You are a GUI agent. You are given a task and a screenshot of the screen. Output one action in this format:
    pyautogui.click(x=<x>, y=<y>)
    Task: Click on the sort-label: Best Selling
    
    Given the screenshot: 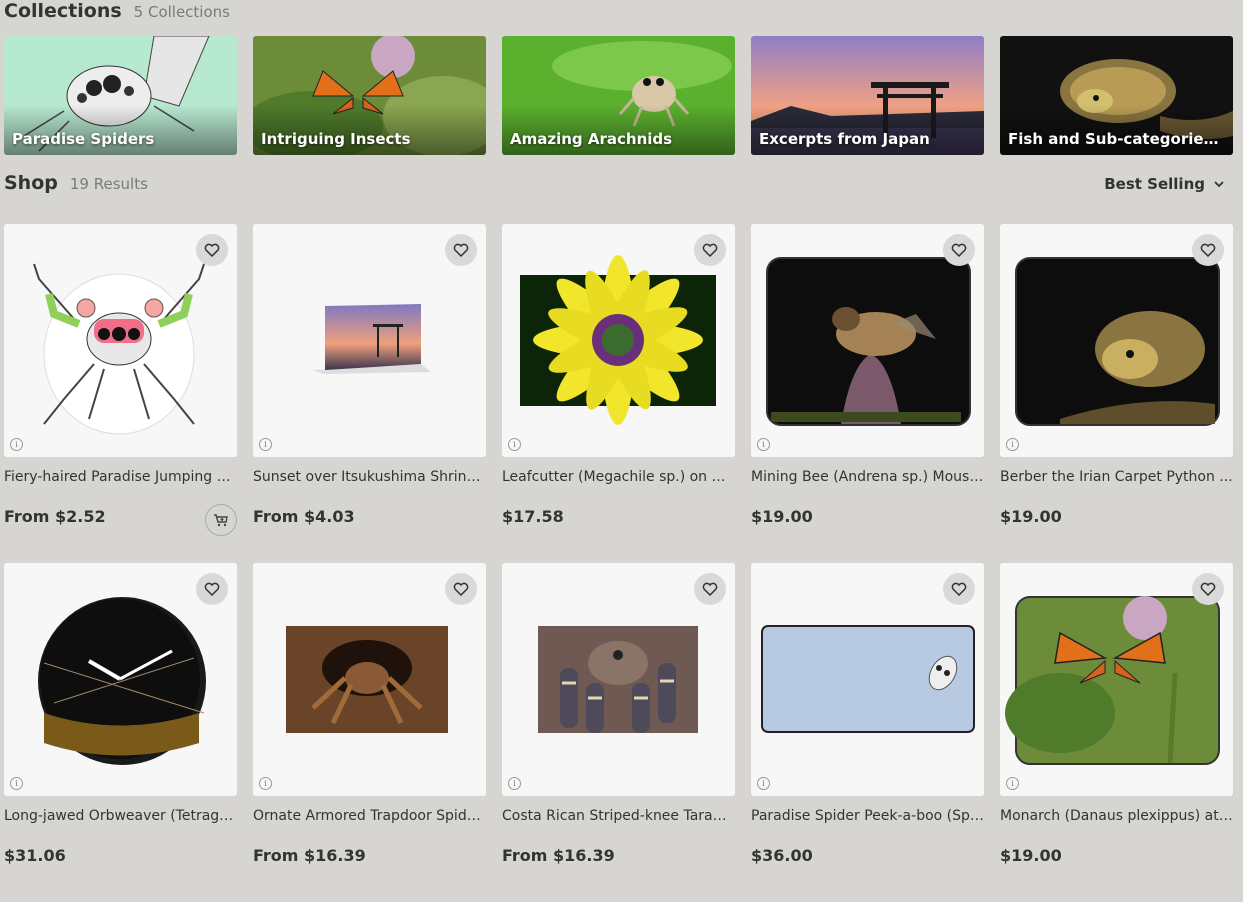 What is the action you would take?
    pyautogui.click(x=1154, y=184)
    